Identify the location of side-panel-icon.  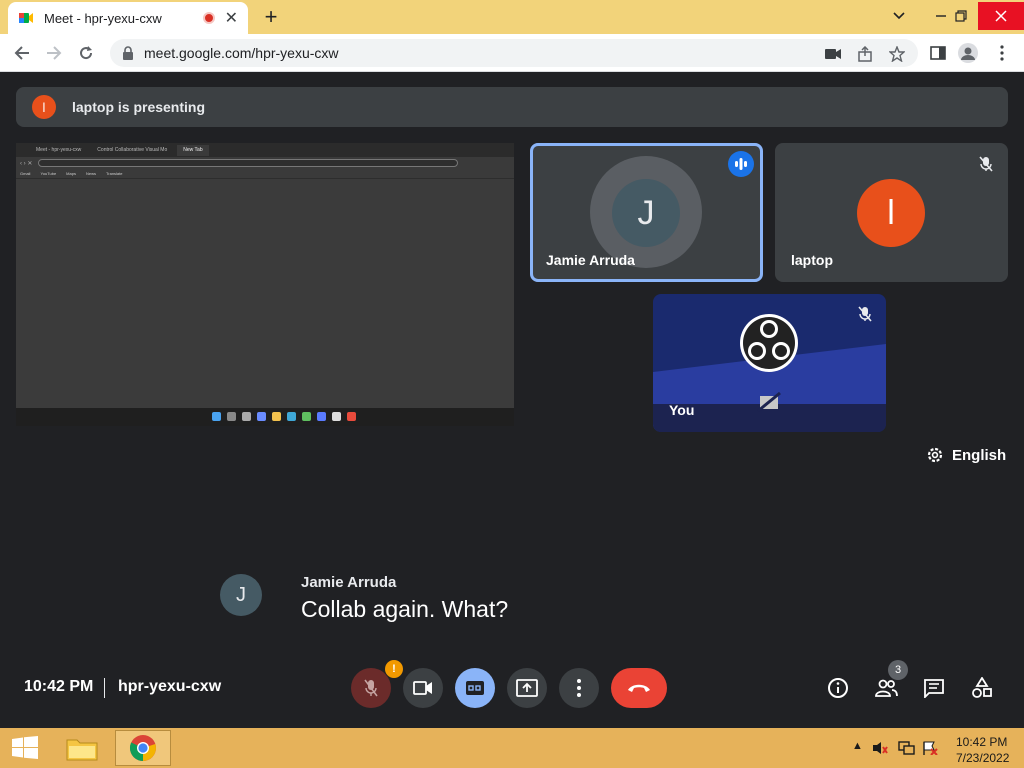
(938, 53).